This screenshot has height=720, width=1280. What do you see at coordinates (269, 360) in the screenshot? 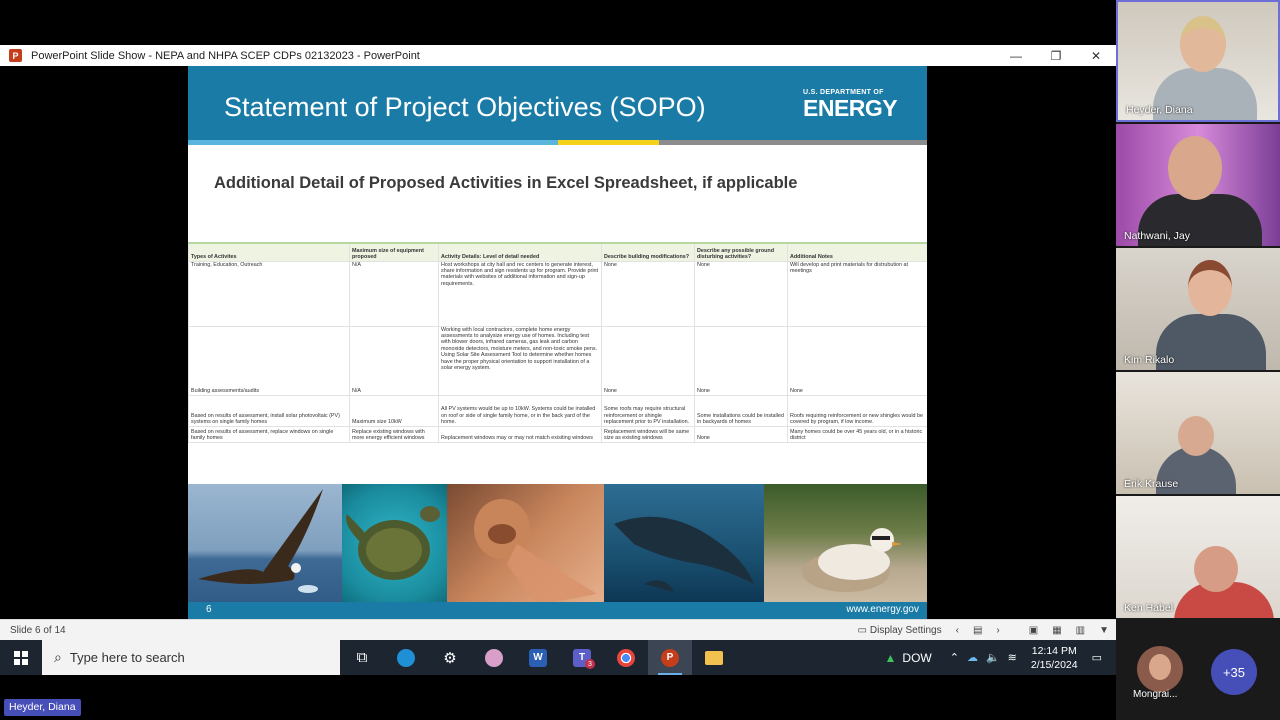
I see `table-cell: Building assessments/audits` at bounding box center [269, 360].